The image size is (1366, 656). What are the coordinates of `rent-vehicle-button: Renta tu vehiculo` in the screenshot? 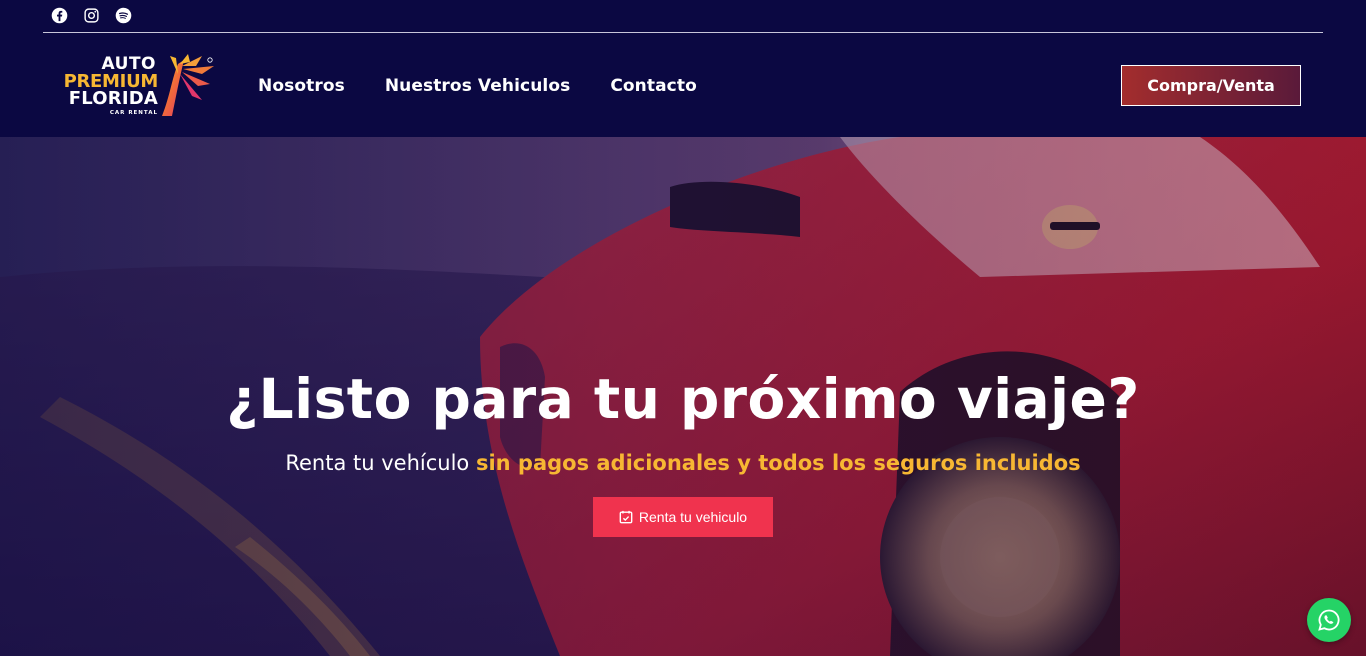 It's located at (683, 517).